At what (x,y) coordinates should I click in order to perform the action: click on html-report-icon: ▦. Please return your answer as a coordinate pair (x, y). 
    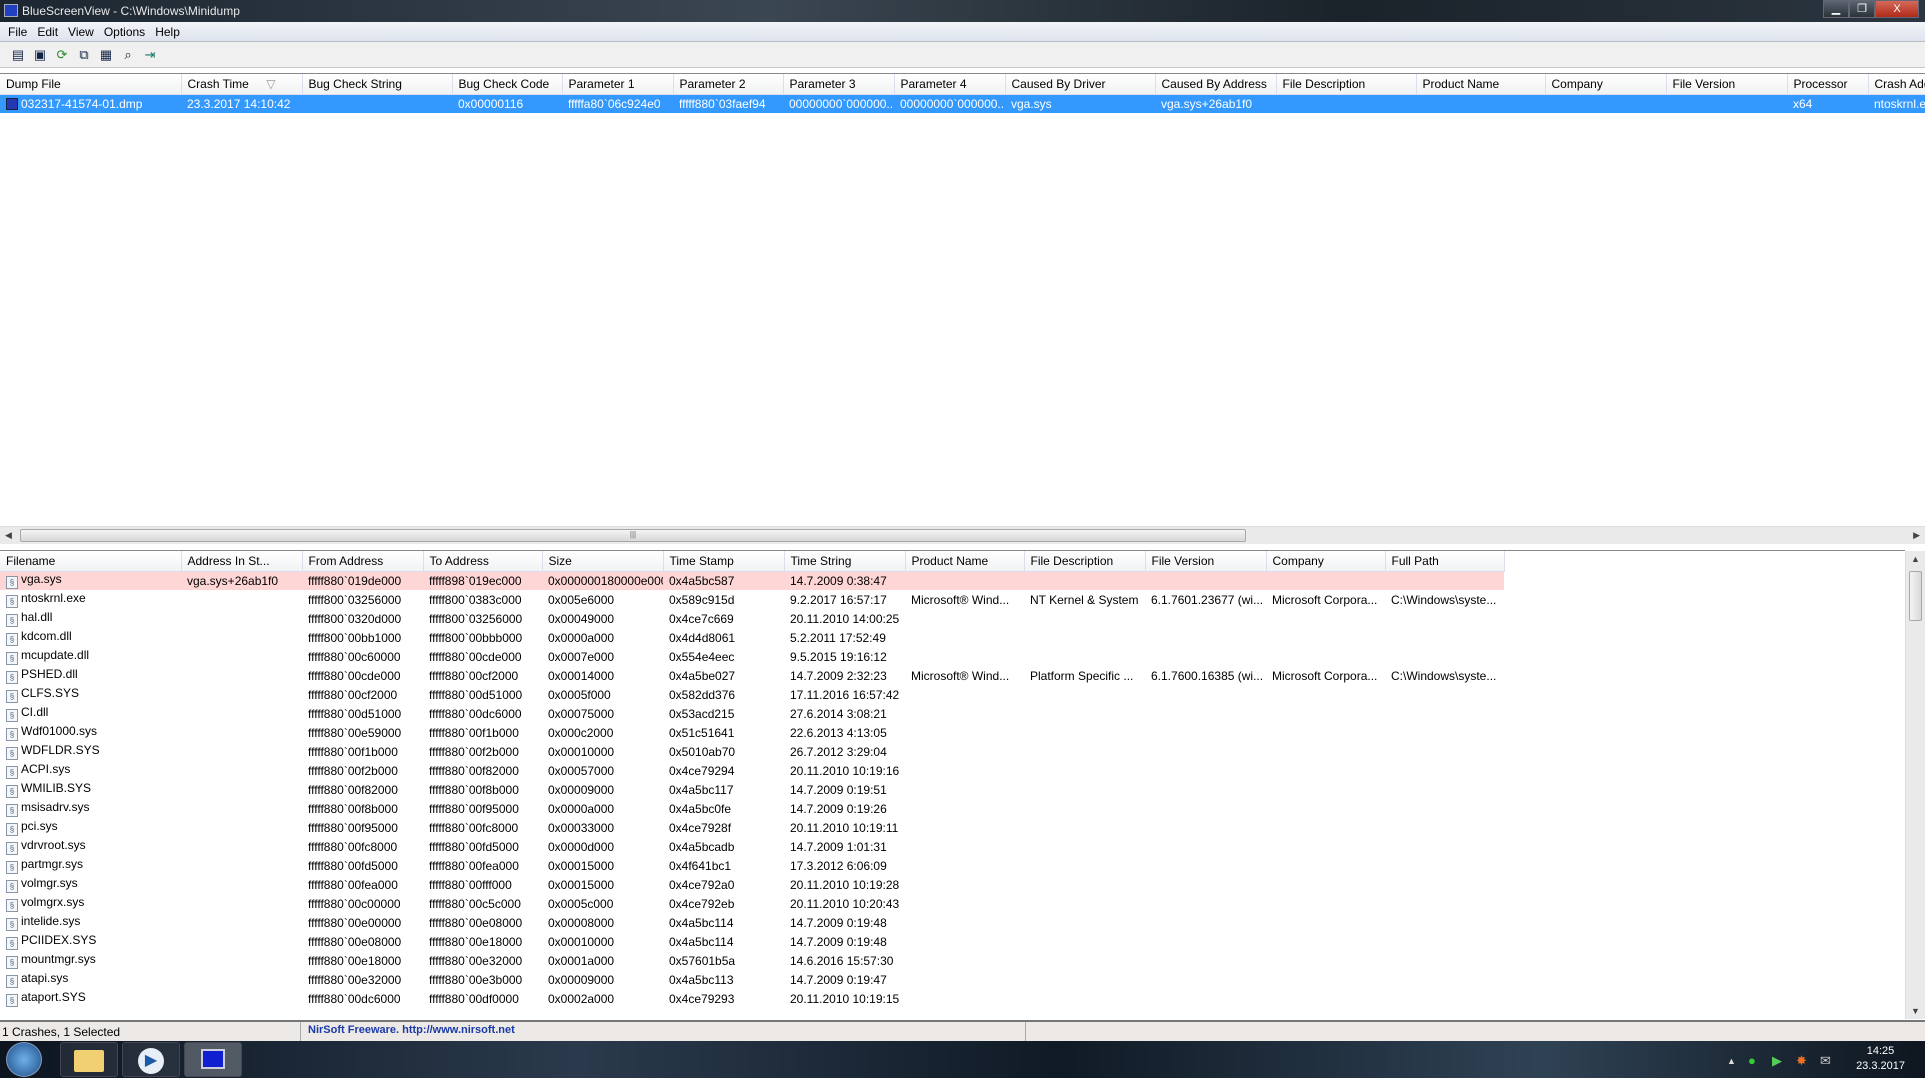
    Looking at the image, I should click on (106, 55).